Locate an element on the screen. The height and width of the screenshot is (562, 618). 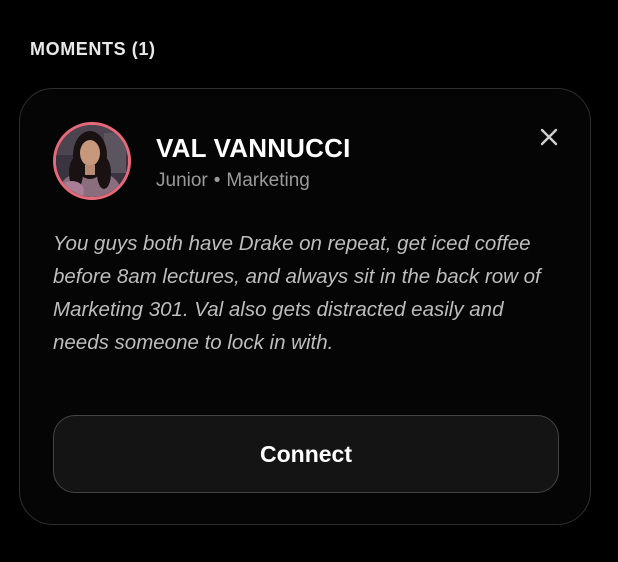
avatar is located at coordinates (92, 161).